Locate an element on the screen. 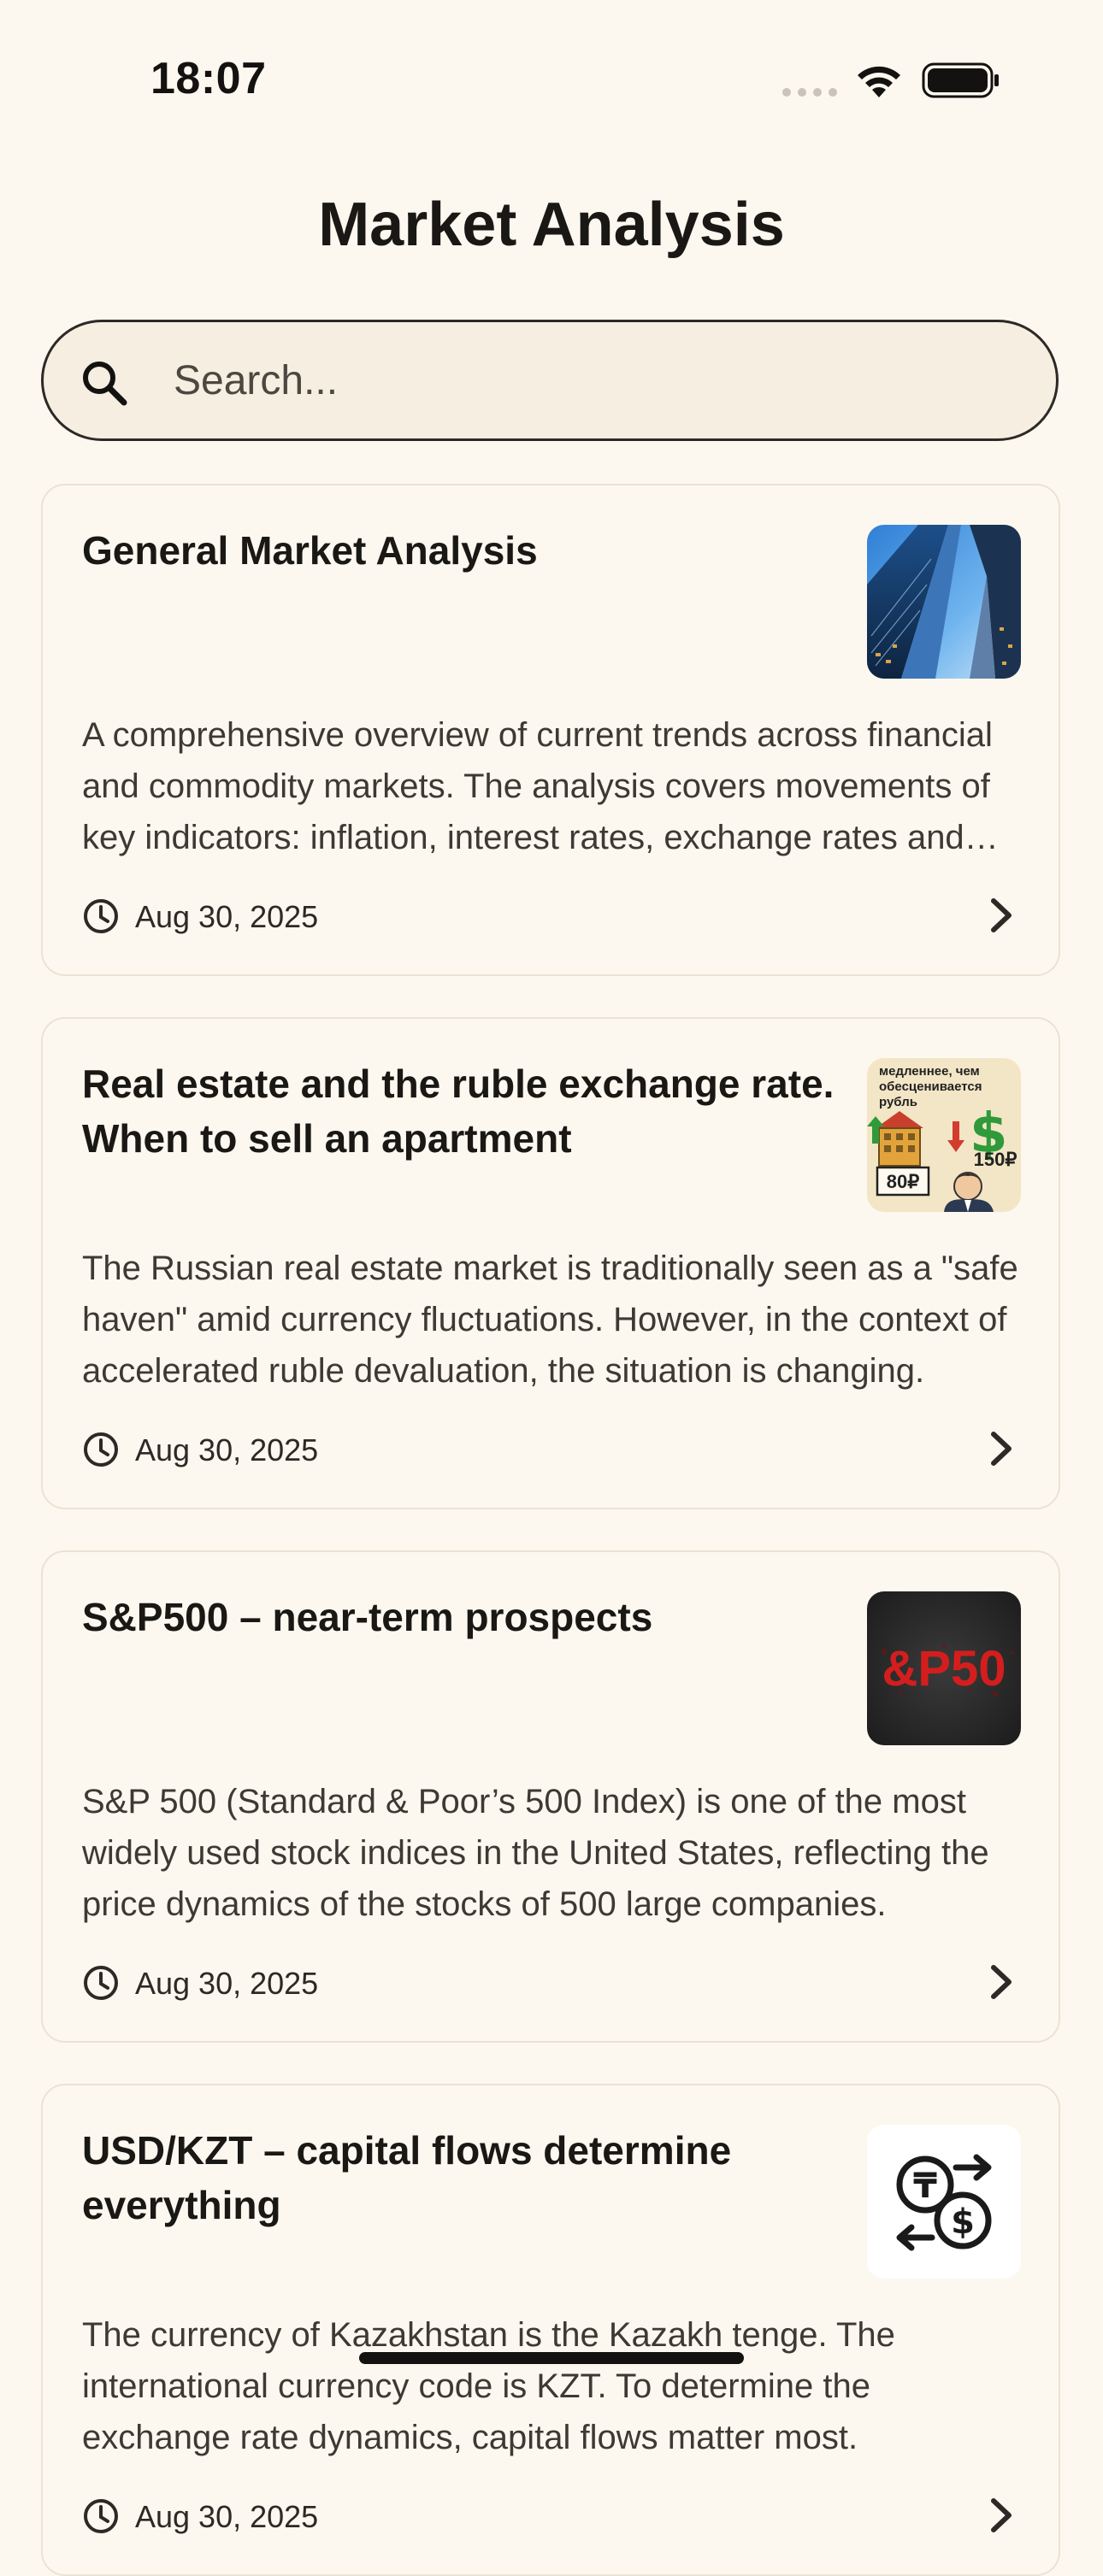 Image resolution: width=1103 pixels, height=2576 pixels. article-title: S&P500 – near-term prospects is located at coordinates (367, 1617).